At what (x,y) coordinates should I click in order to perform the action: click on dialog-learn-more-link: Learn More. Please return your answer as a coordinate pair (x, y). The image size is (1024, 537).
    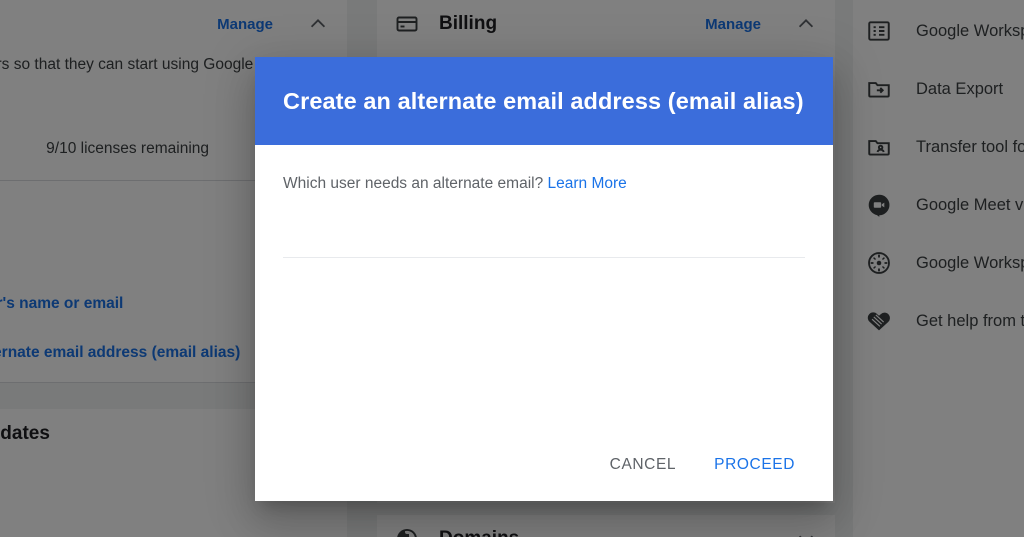
    Looking at the image, I should click on (587, 183).